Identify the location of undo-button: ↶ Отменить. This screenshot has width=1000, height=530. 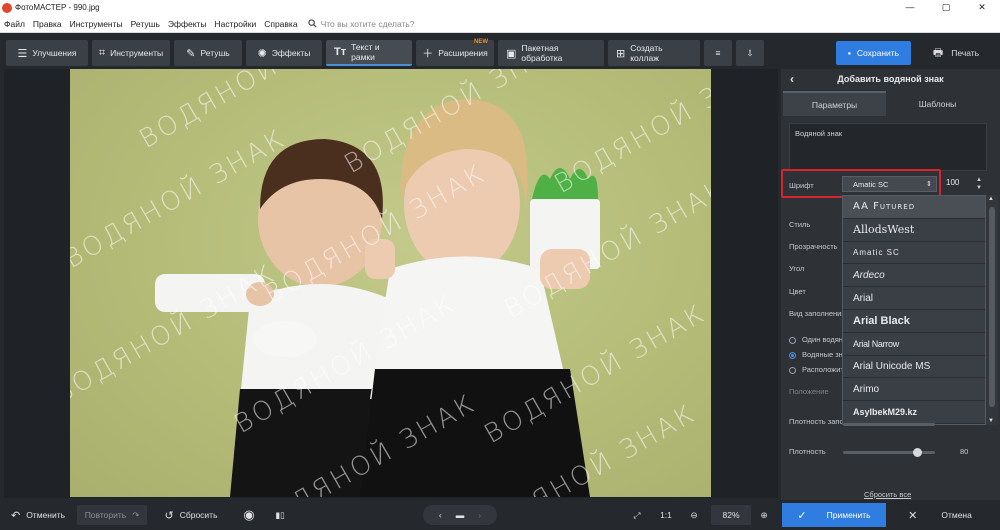
(38, 515).